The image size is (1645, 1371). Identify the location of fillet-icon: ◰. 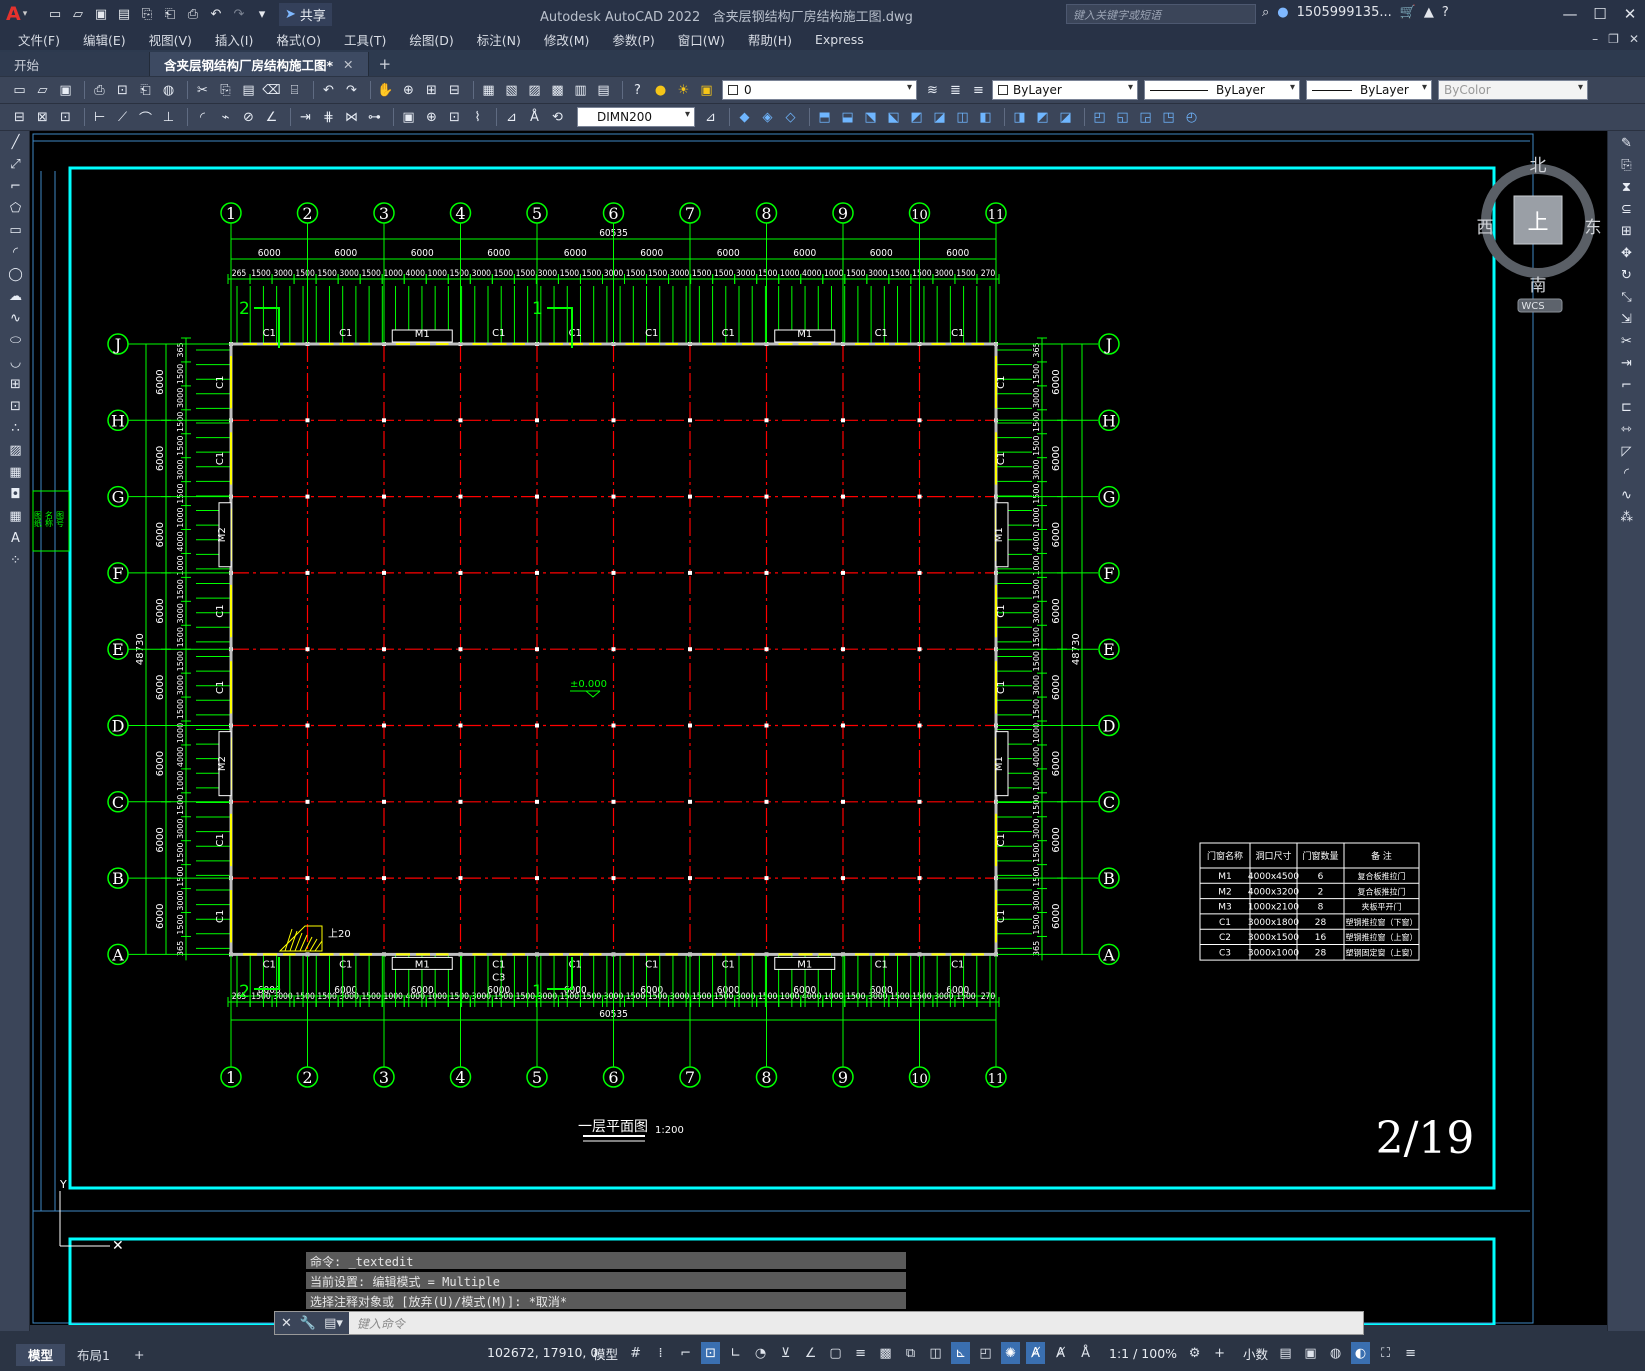
(1099, 117).